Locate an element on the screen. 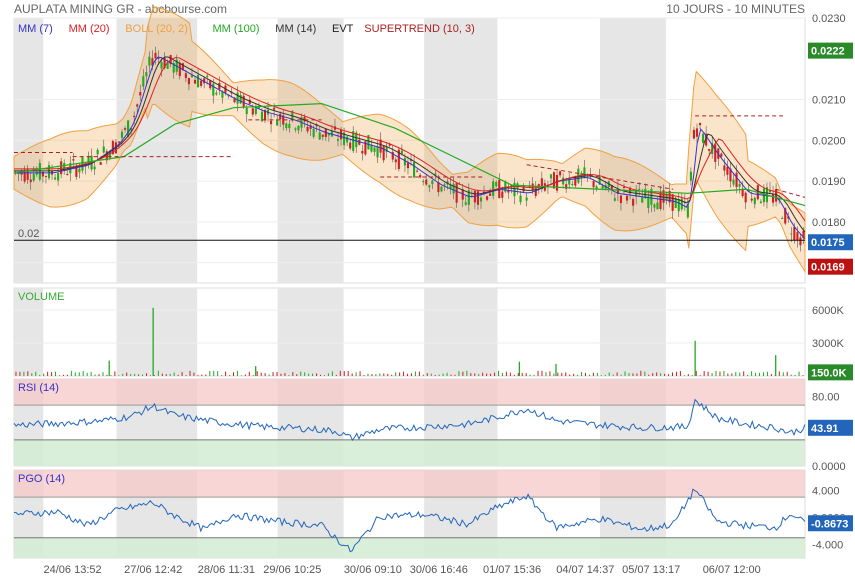  rsi-oversold-band is located at coordinates (409, 452).